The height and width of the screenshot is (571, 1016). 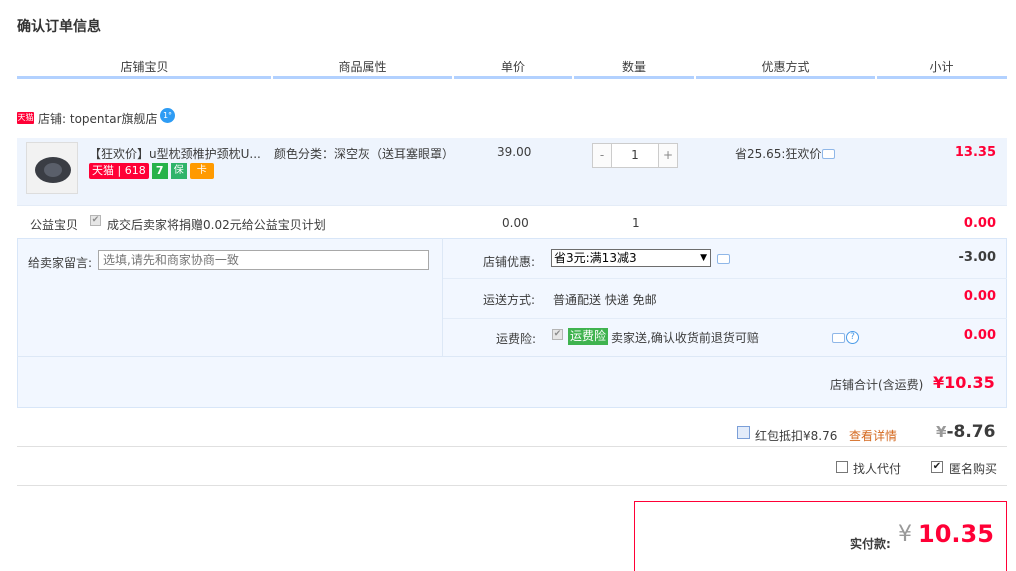 I want to click on unit-price: 39.00, so click(x=514, y=152).